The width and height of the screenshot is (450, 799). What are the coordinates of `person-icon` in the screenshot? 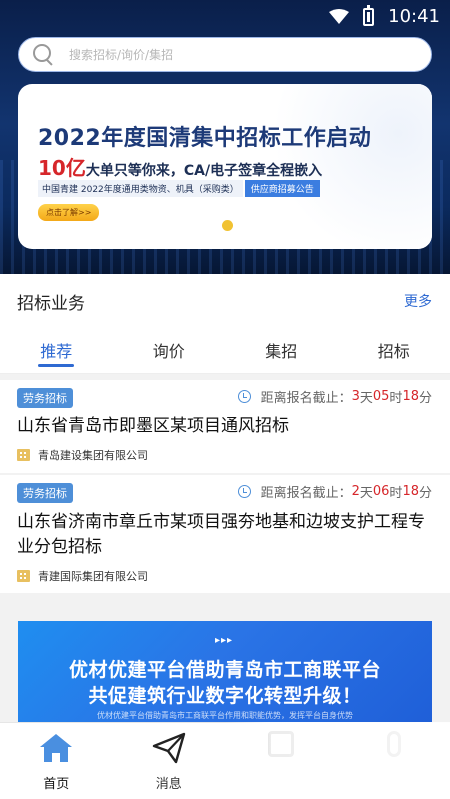 It's located at (393, 744).